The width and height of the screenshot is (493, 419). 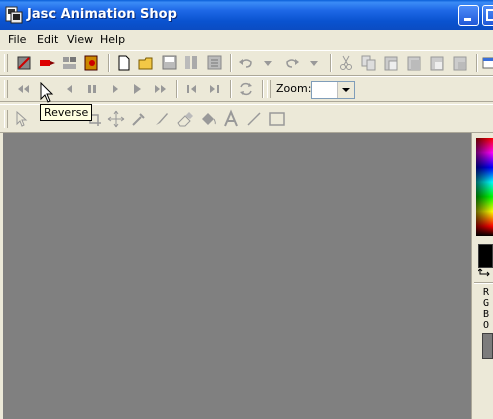 What do you see at coordinates (24, 63) in the screenshot?
I see `animation-wizard-icon` at bounding box center [24, 63].